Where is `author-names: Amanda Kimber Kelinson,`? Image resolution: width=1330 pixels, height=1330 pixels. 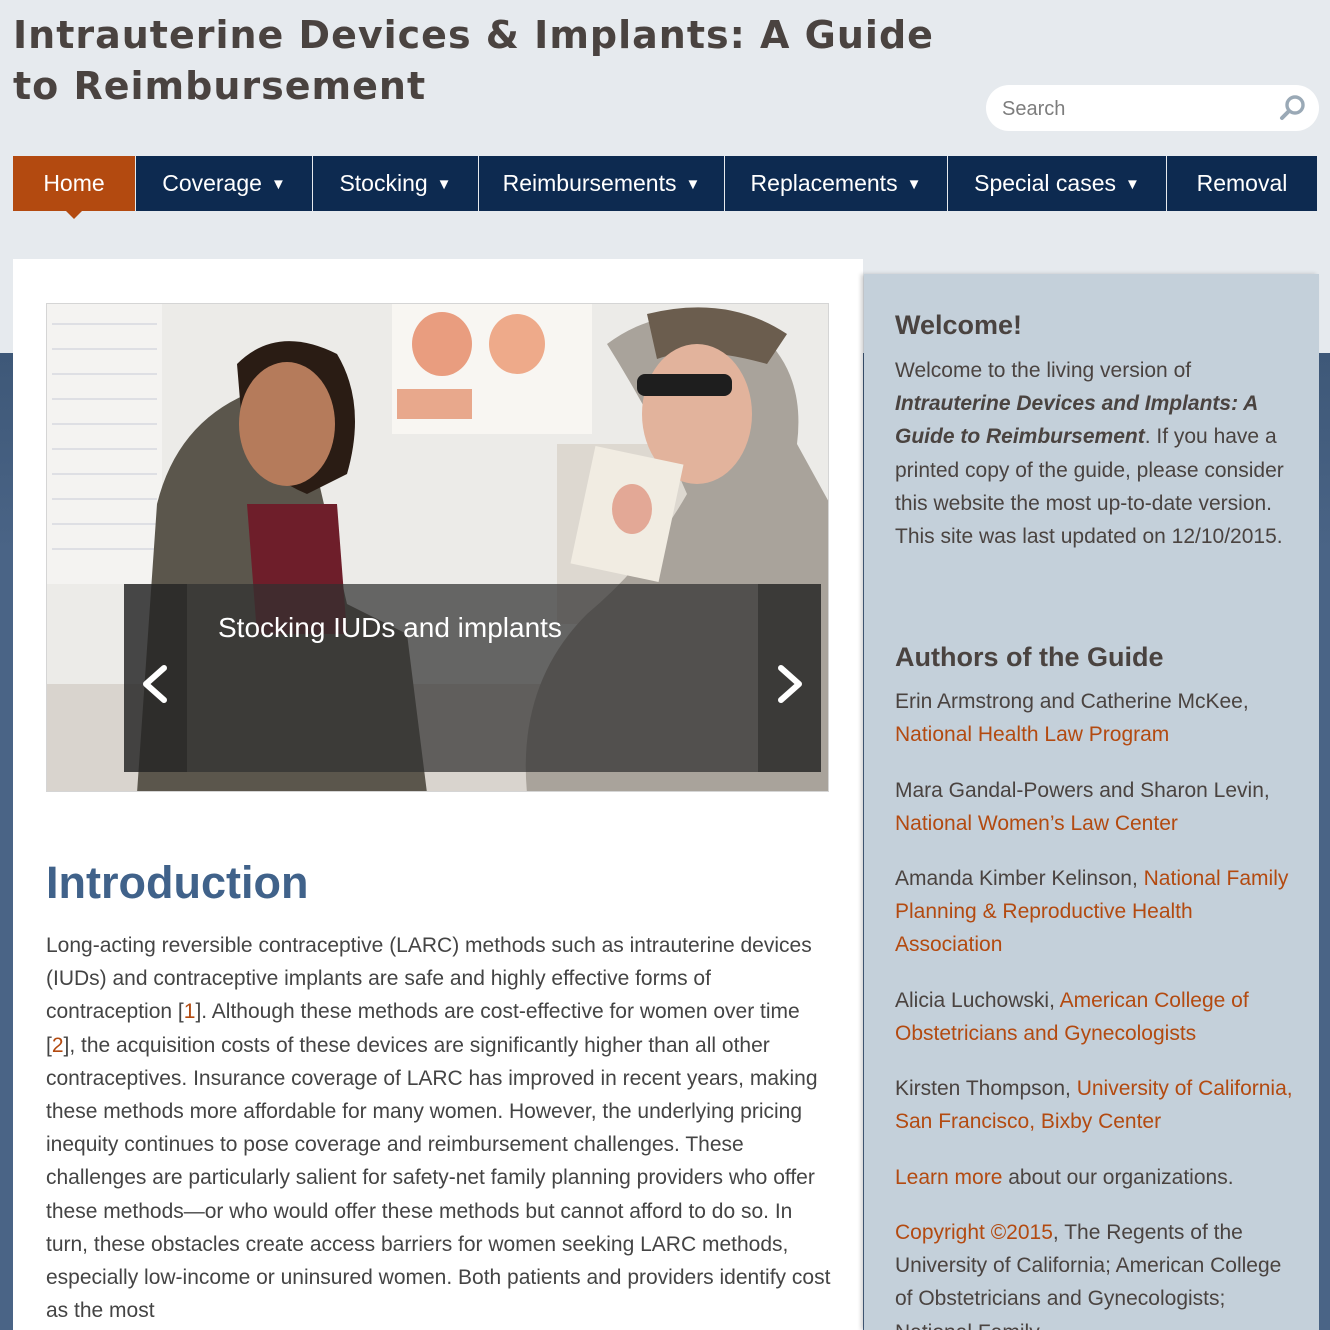 author-names: Amanda Kimber Kelinson, is located at coordinates (1019, 878).